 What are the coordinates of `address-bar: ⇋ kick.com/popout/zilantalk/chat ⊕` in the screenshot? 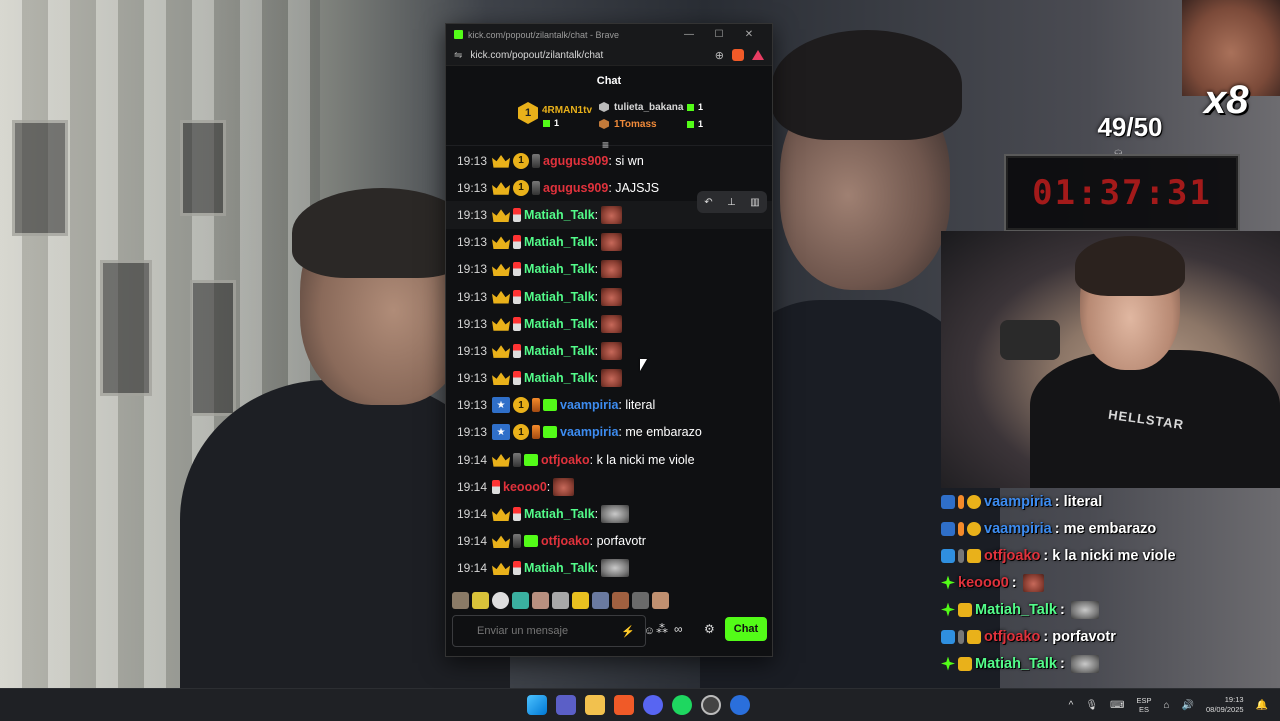 It's located at (609, 55).